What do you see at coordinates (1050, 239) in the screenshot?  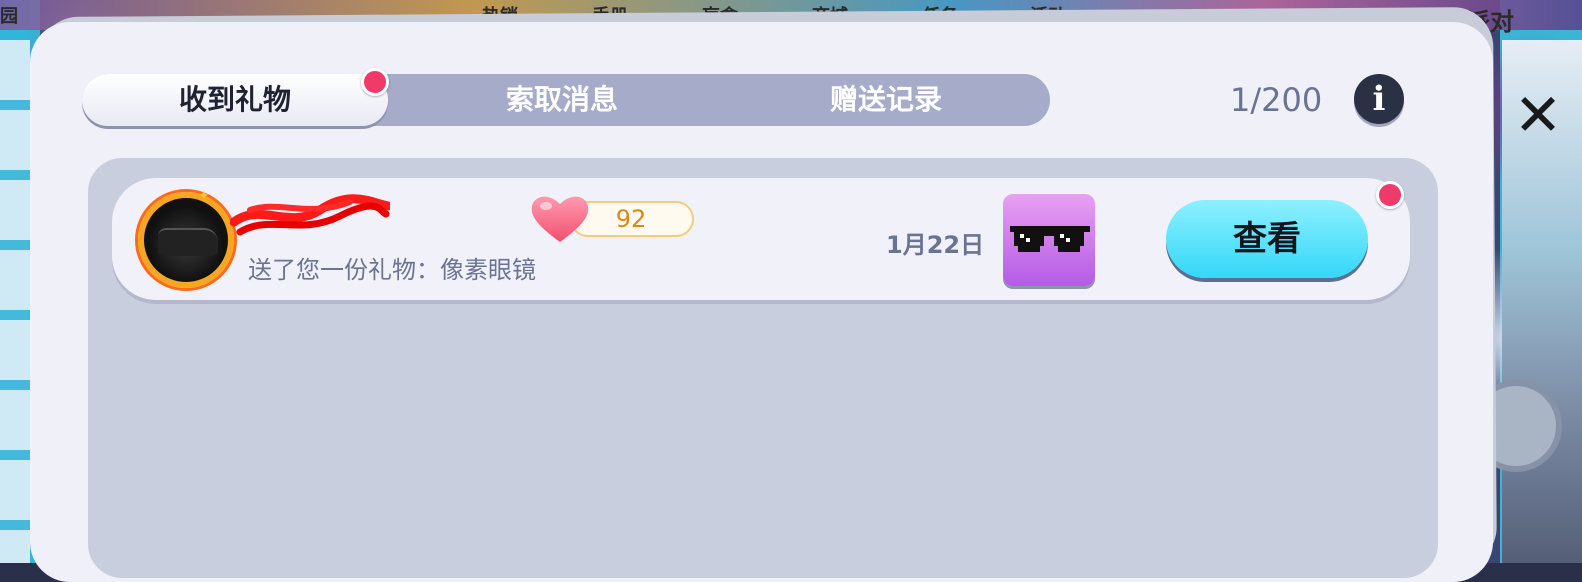 I see `pixel-sunglasses-icon` at bounding box center [1050, 239].